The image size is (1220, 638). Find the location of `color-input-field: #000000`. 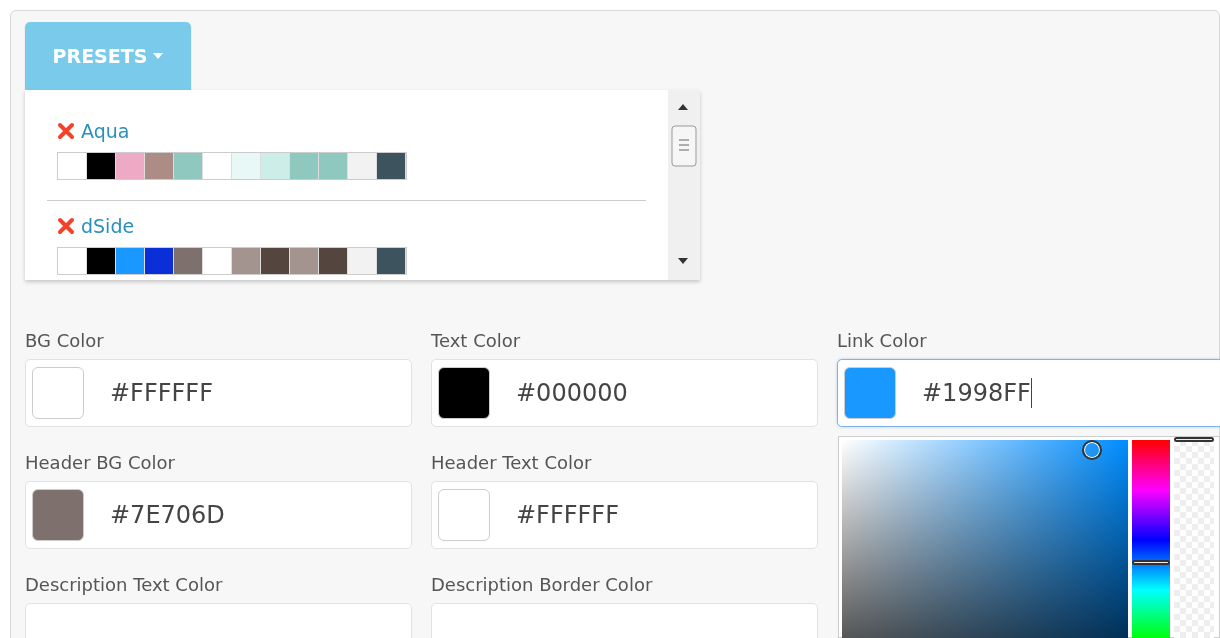

color-input-field: #000000 is located at coordinates (624, 393).